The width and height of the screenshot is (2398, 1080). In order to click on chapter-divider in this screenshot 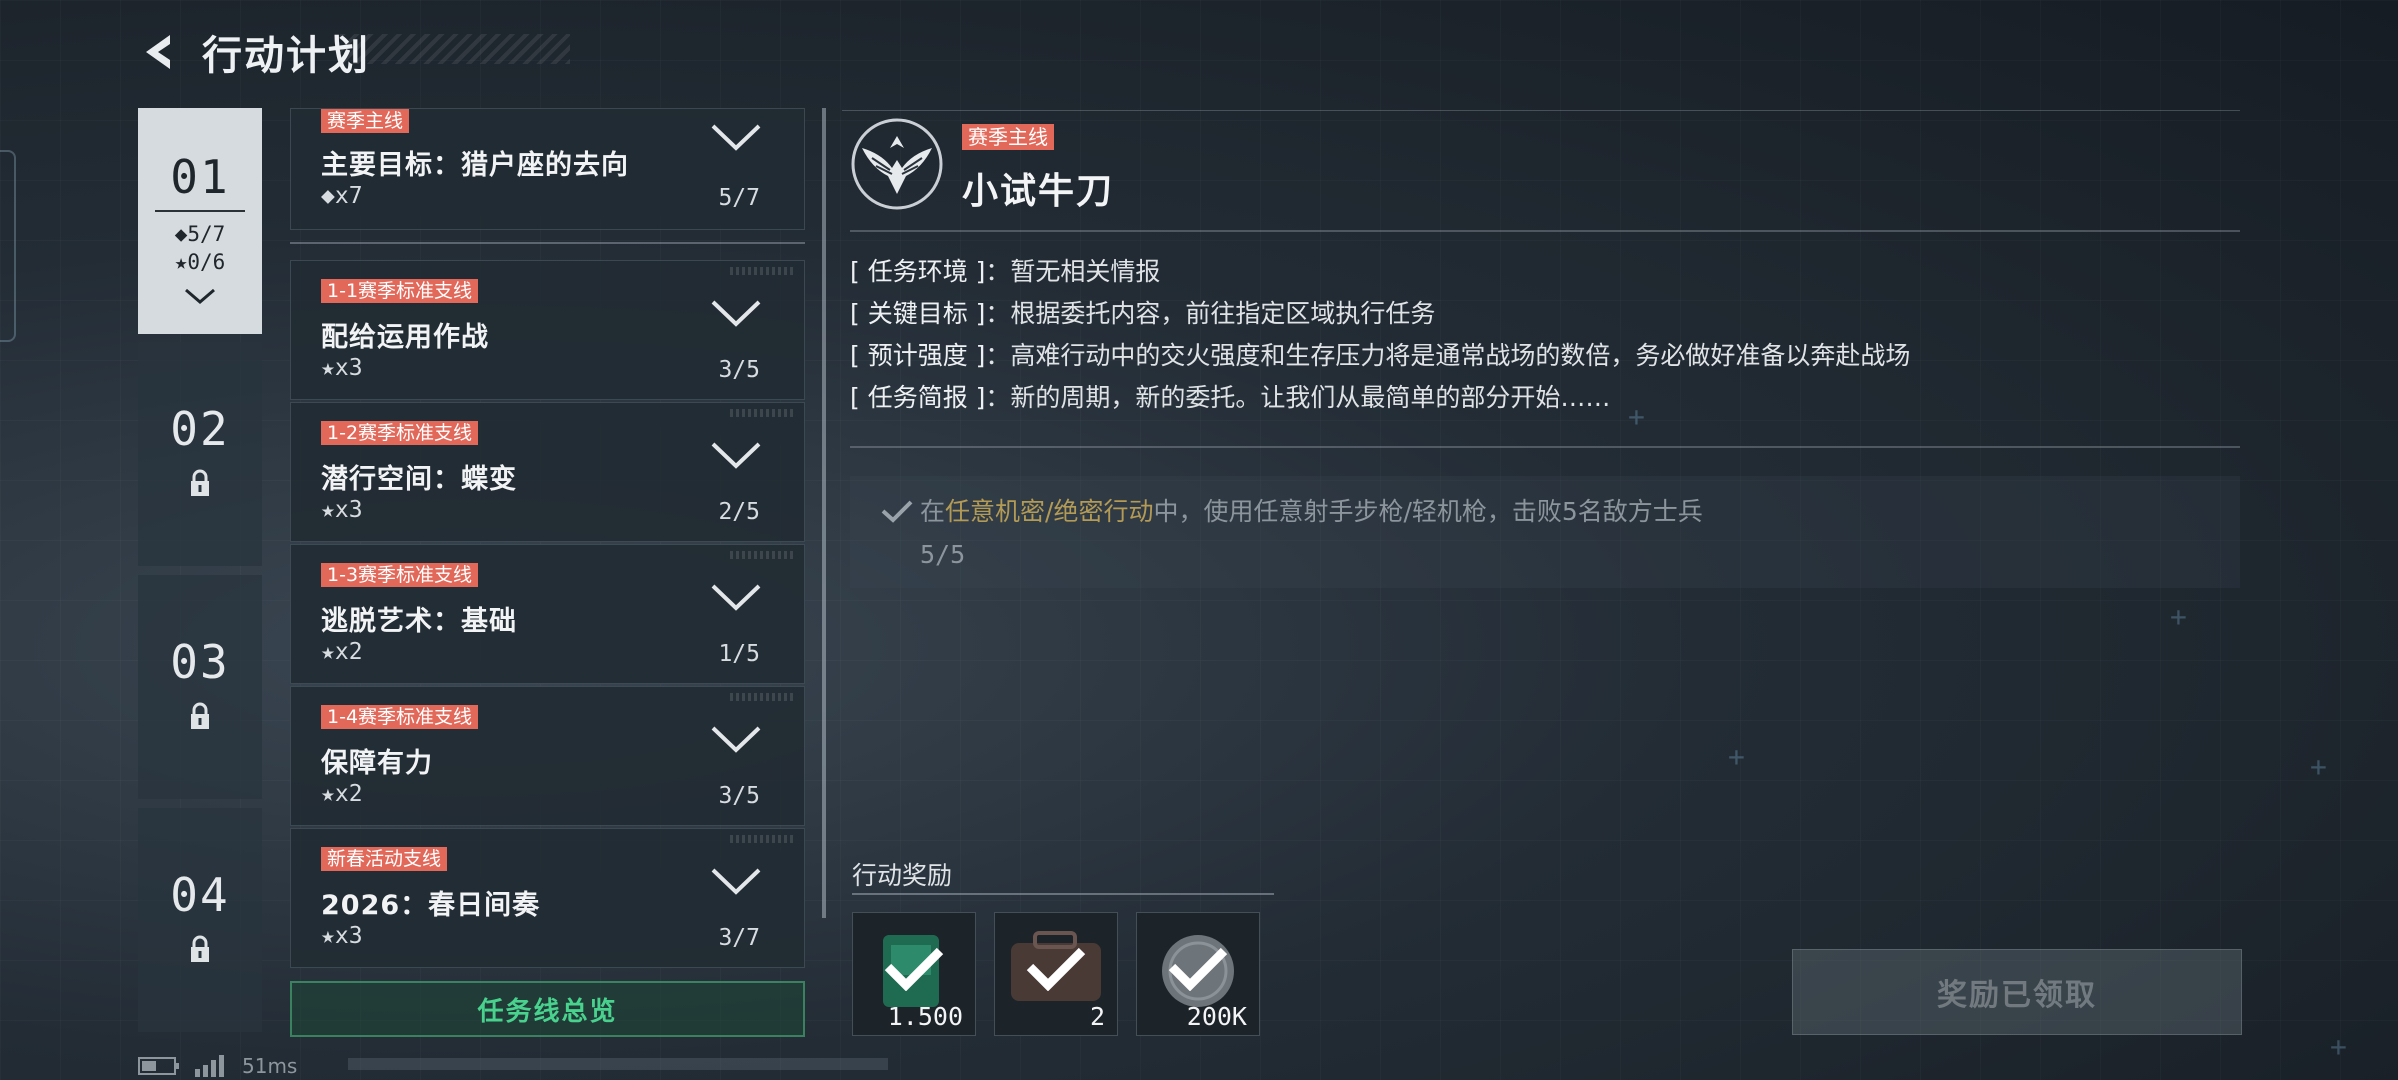, I will do `click(200, 211)`.